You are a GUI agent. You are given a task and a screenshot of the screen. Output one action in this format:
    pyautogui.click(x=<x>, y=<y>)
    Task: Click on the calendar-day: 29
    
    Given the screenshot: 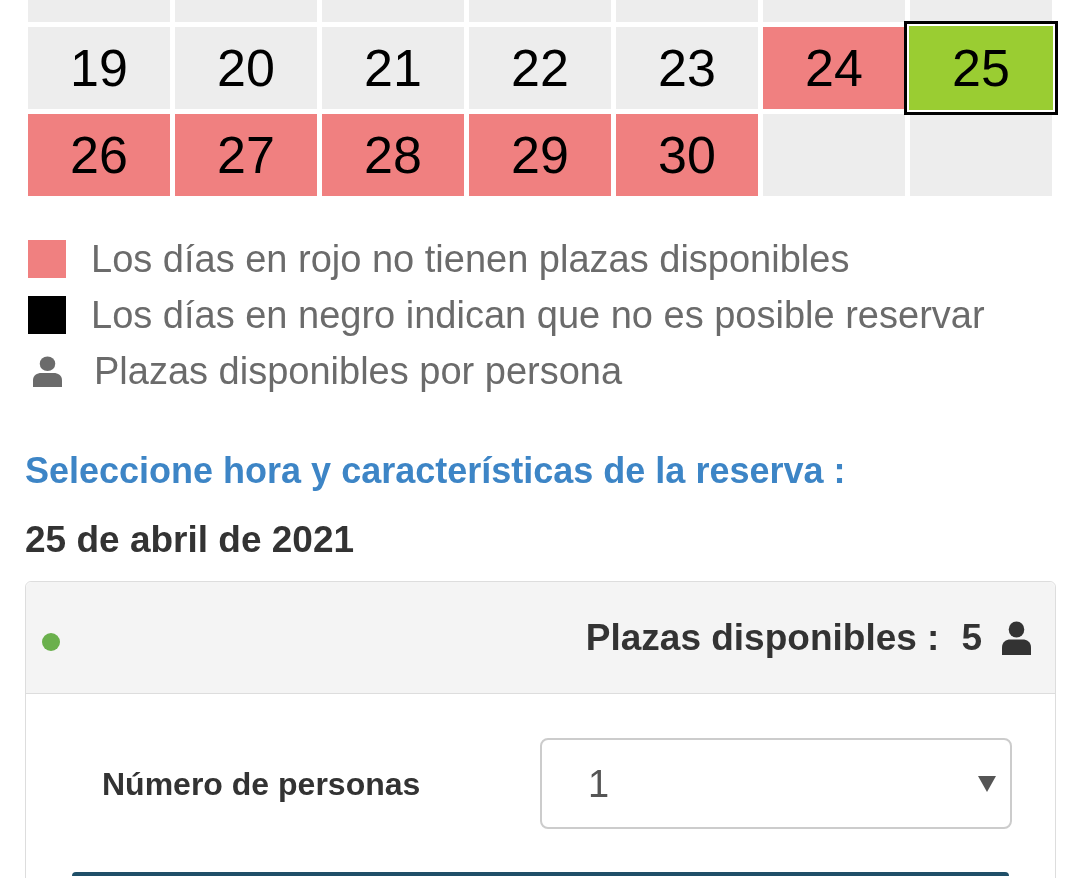 What is the action you would take?
    pyautogui.click(x=540, y=155)
    